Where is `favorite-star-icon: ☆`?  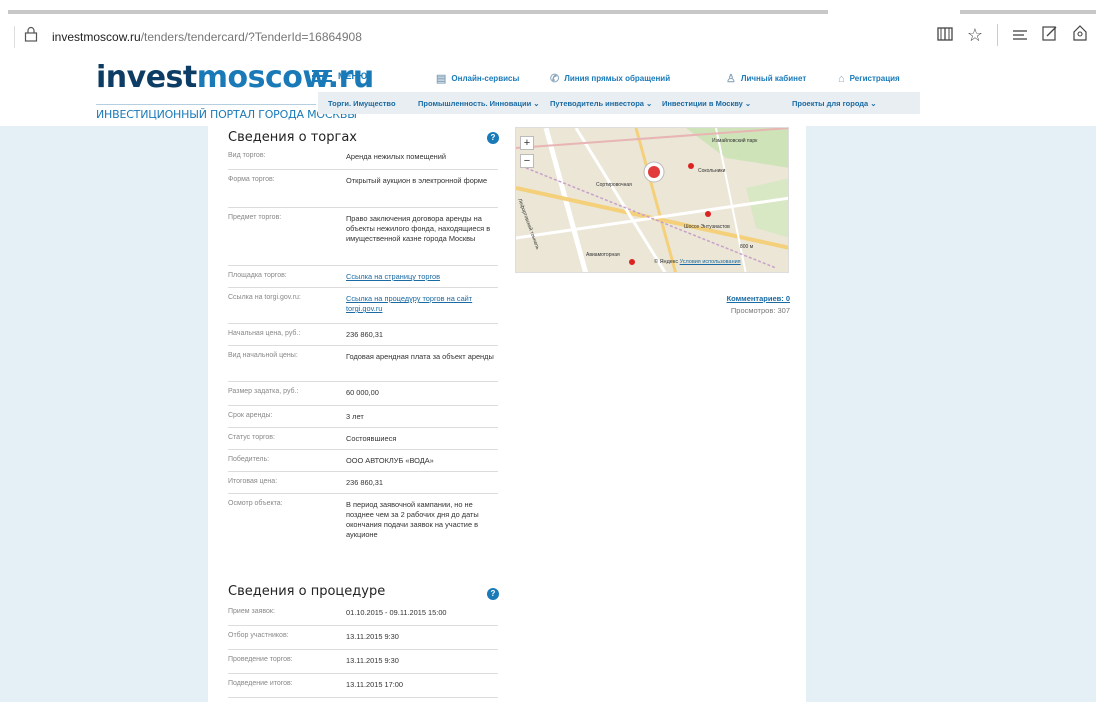
favorite-star-icon: ☆ is located at coordinates (975, 35).